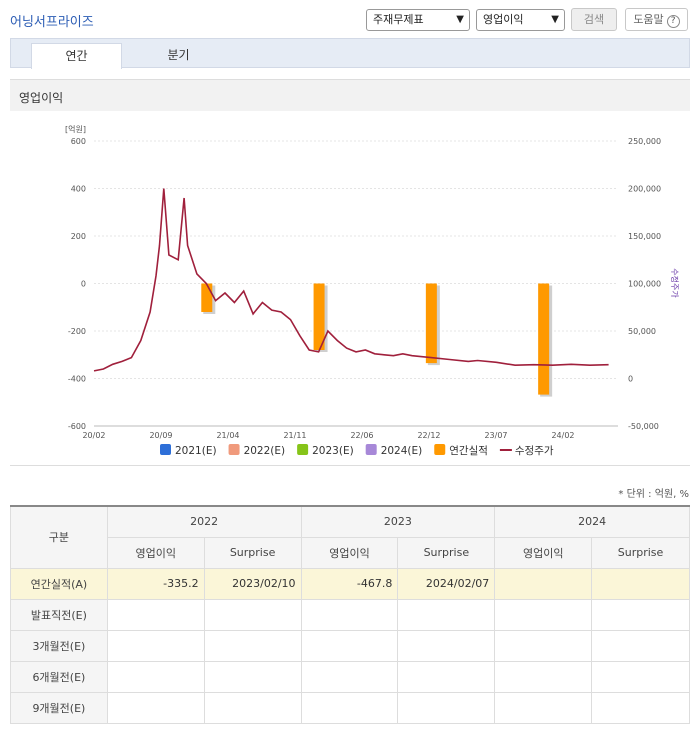 The image size is (695, 730). Describe the element at coordinates (361, 435) in the screenshot. I see `x-tick-label: 22/06` at that location.